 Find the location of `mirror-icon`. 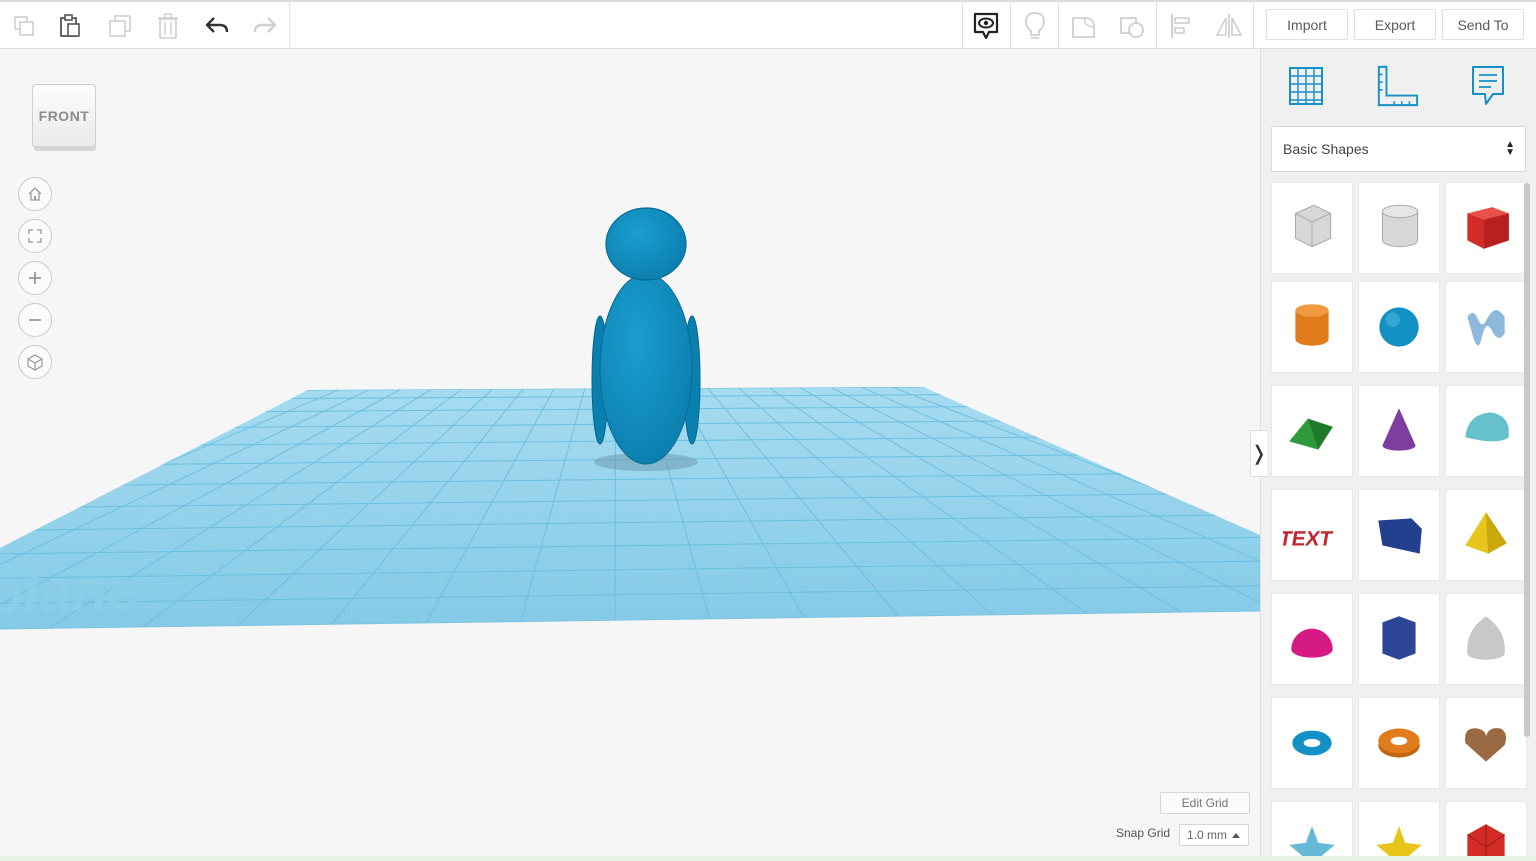

mirror-icon is located at coordinates (1229, 25).